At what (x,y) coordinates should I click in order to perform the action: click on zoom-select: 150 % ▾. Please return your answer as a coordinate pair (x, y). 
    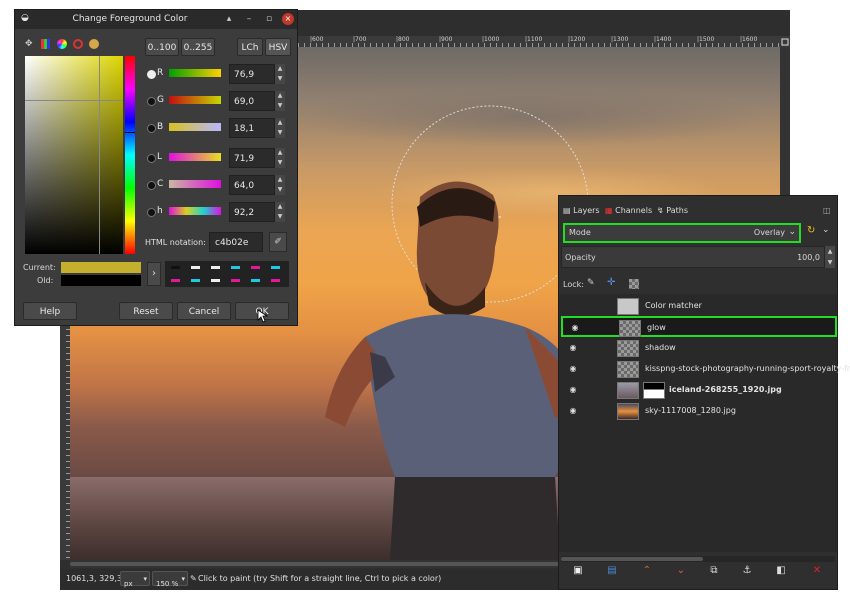
    Looking at the image, I should click on (170, 579).